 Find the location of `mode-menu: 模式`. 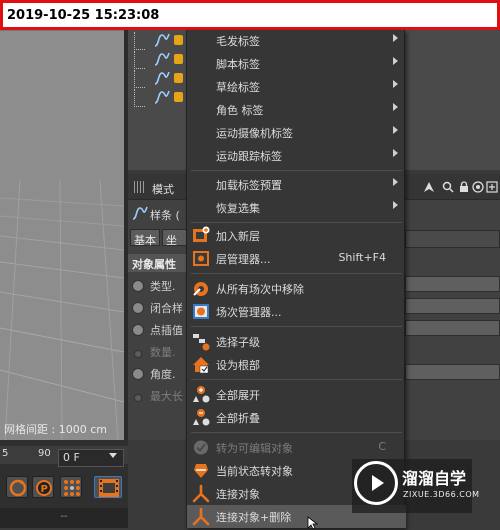

mode-menu: 模式 is located at coordinates (163, 189).